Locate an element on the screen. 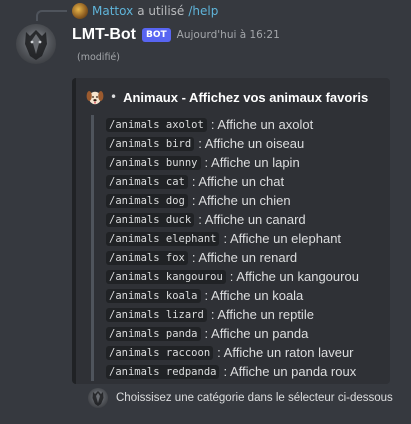  reply-command: /help is located at coordinates (203, 11).